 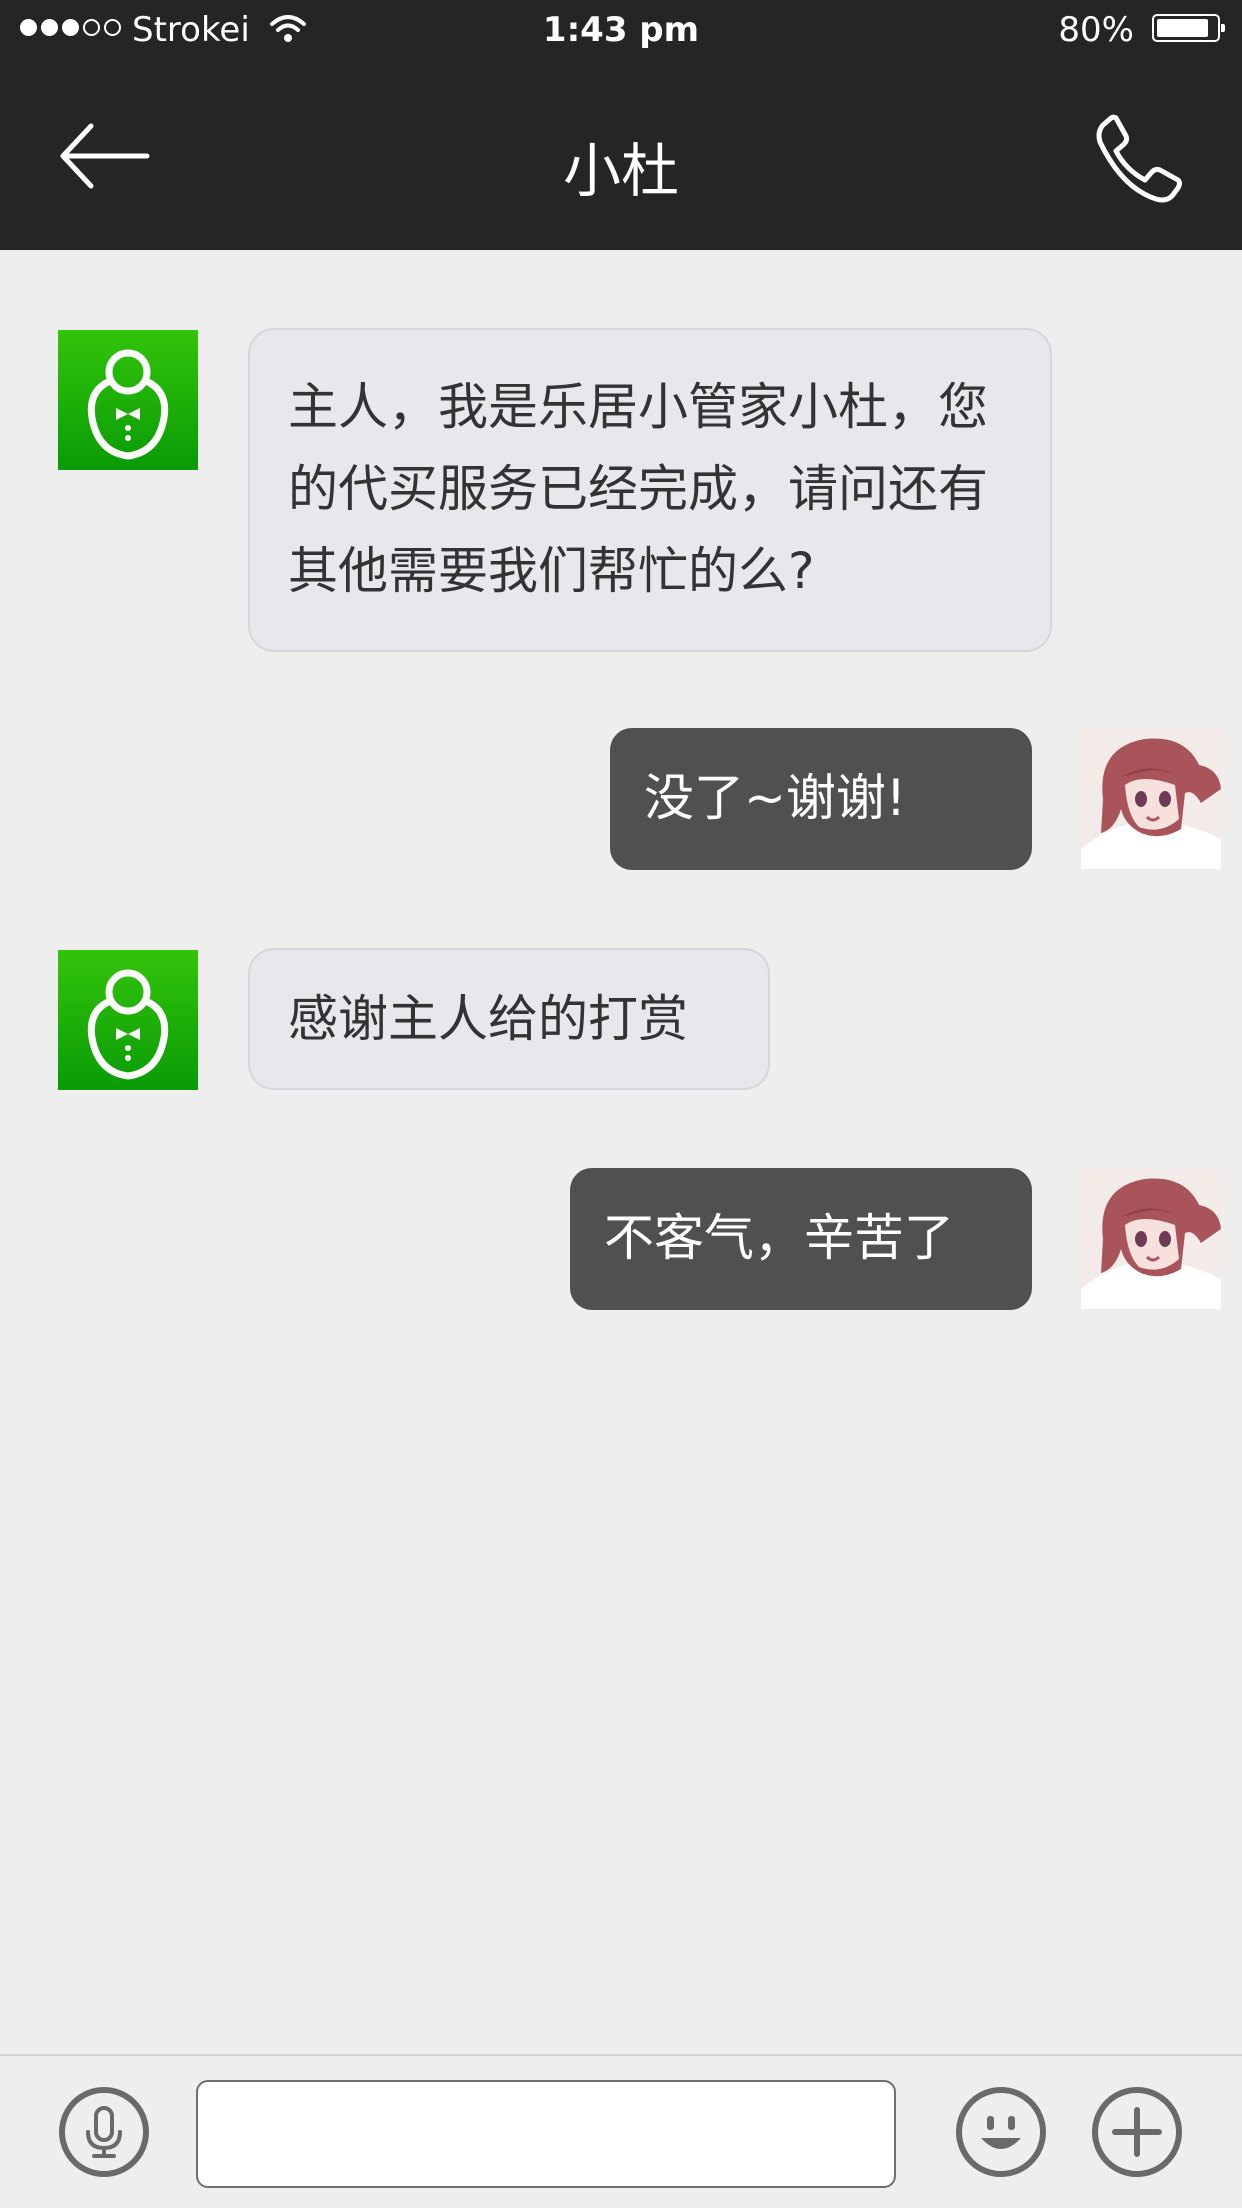 I want to click on status-time: 1:43 pm, so click(x=621, y=30).